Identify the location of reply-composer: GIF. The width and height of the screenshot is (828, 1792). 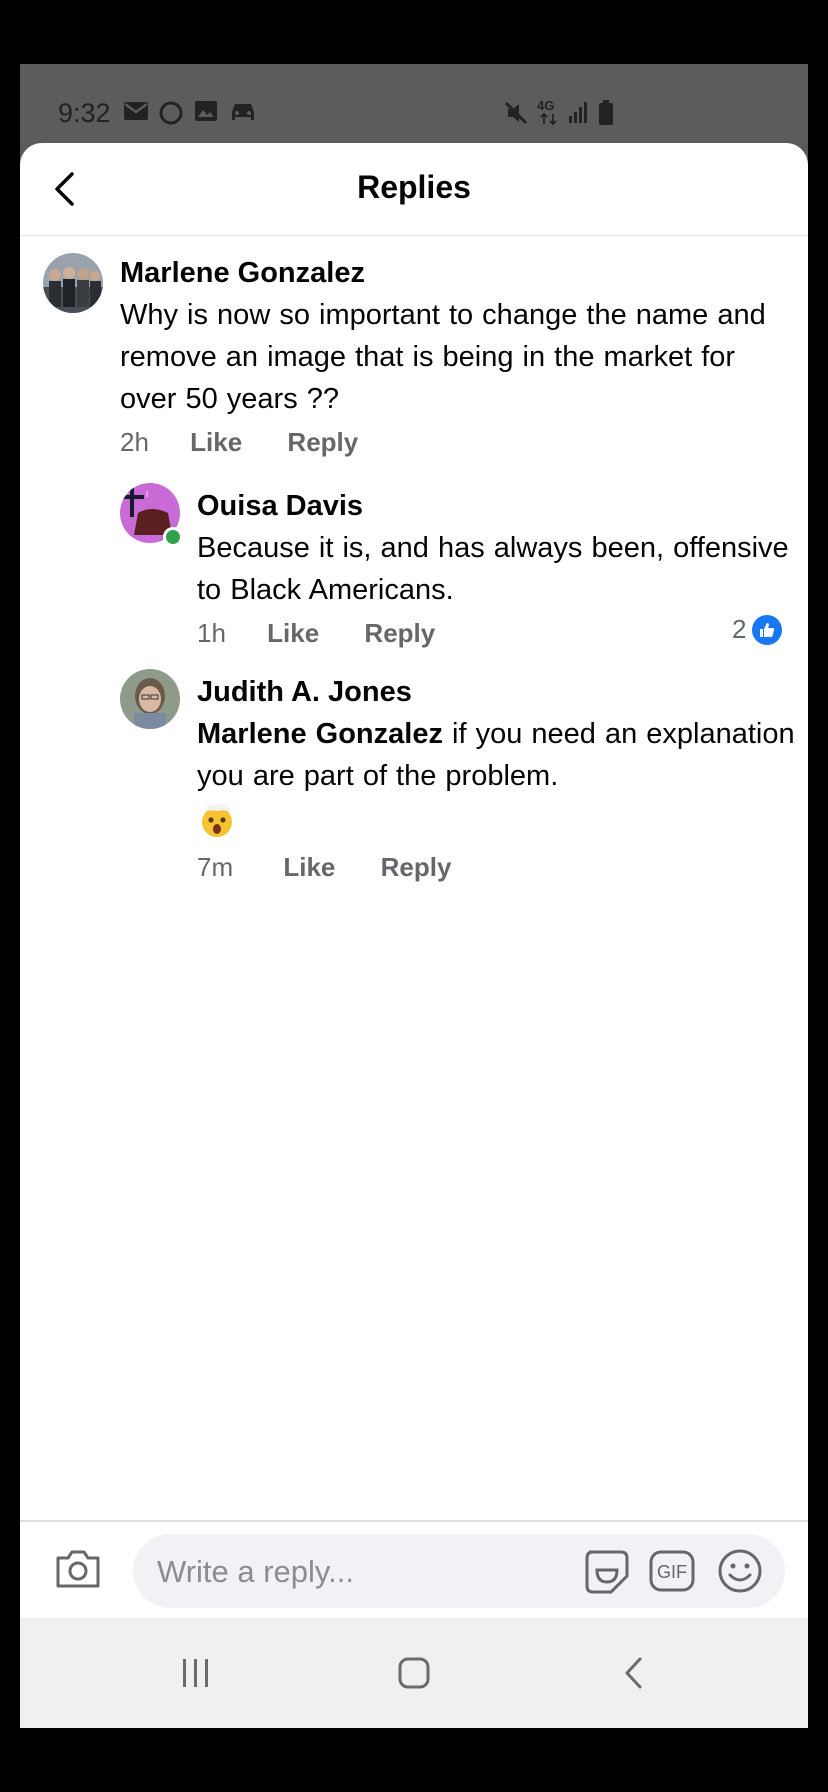
(414, 1570).